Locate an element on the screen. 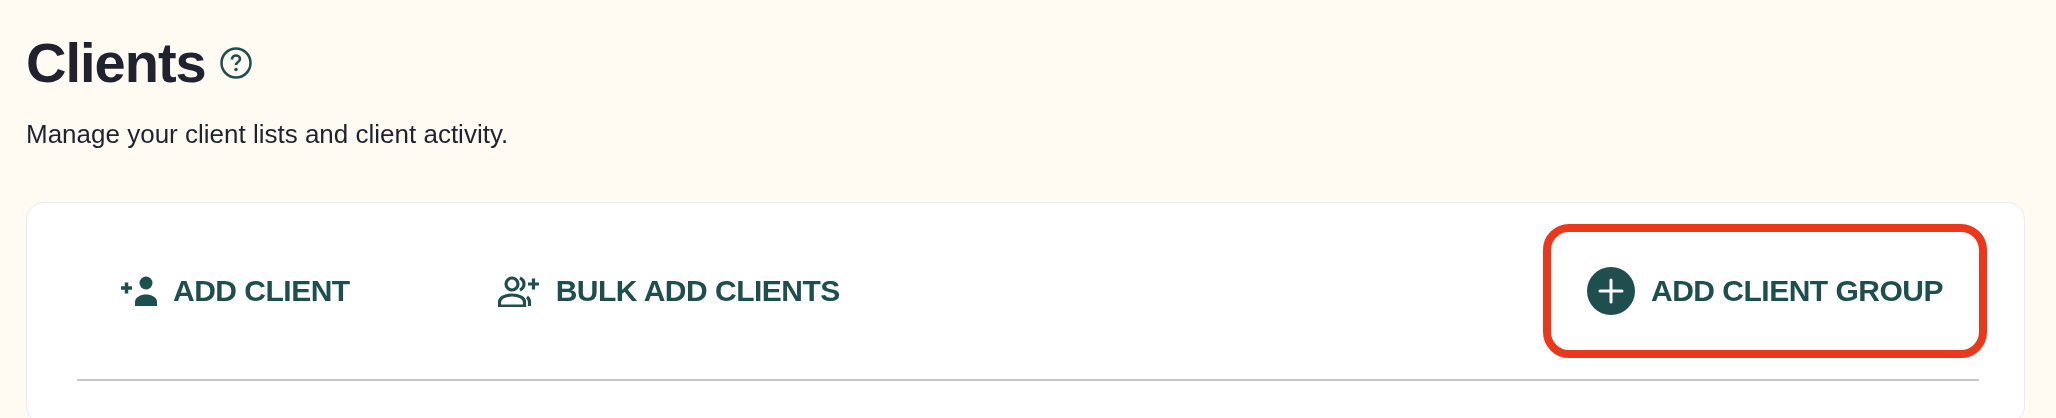 This screenshot has width=2056, height=418. plus-circle-icon is located at coordinates (1611, 291).